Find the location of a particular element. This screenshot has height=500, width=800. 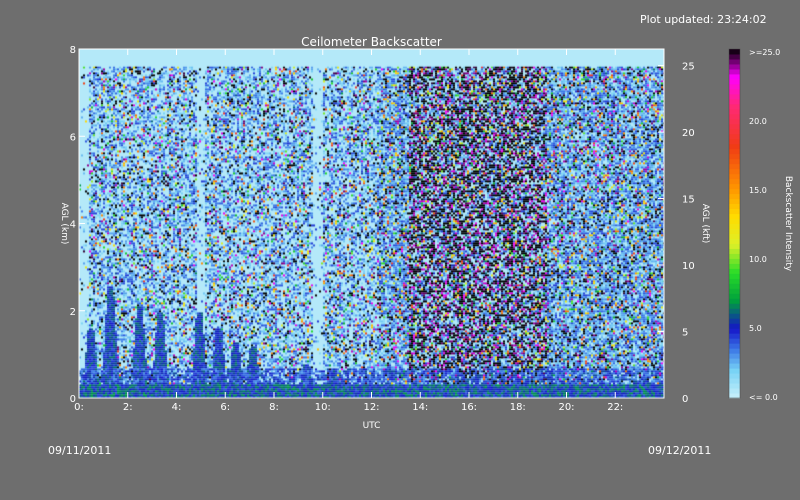

x-tick-label: 10: is located at coordinates (323, 407).